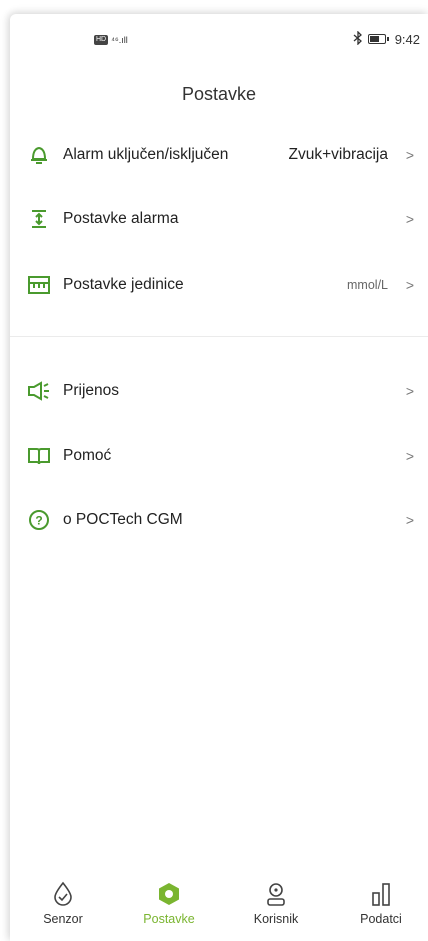 This screenshot has height=941, width=428. I want to click on tab-label: Podatci, so click(381, 919).